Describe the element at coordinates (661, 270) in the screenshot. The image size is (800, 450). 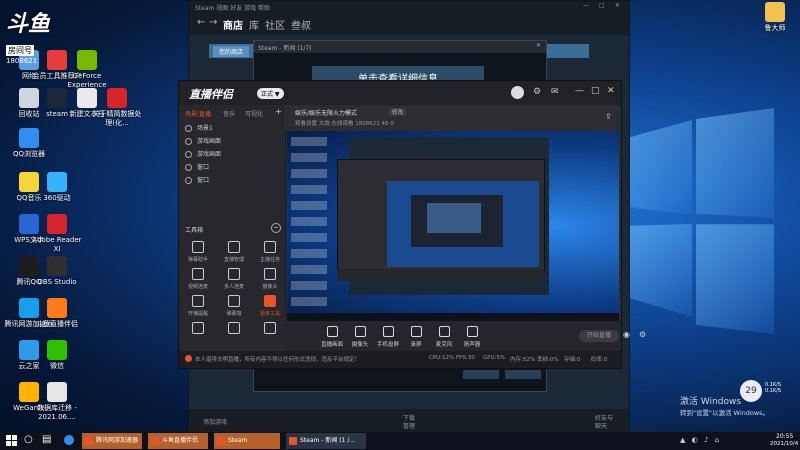
I see `wallpaper-beam` at that location.